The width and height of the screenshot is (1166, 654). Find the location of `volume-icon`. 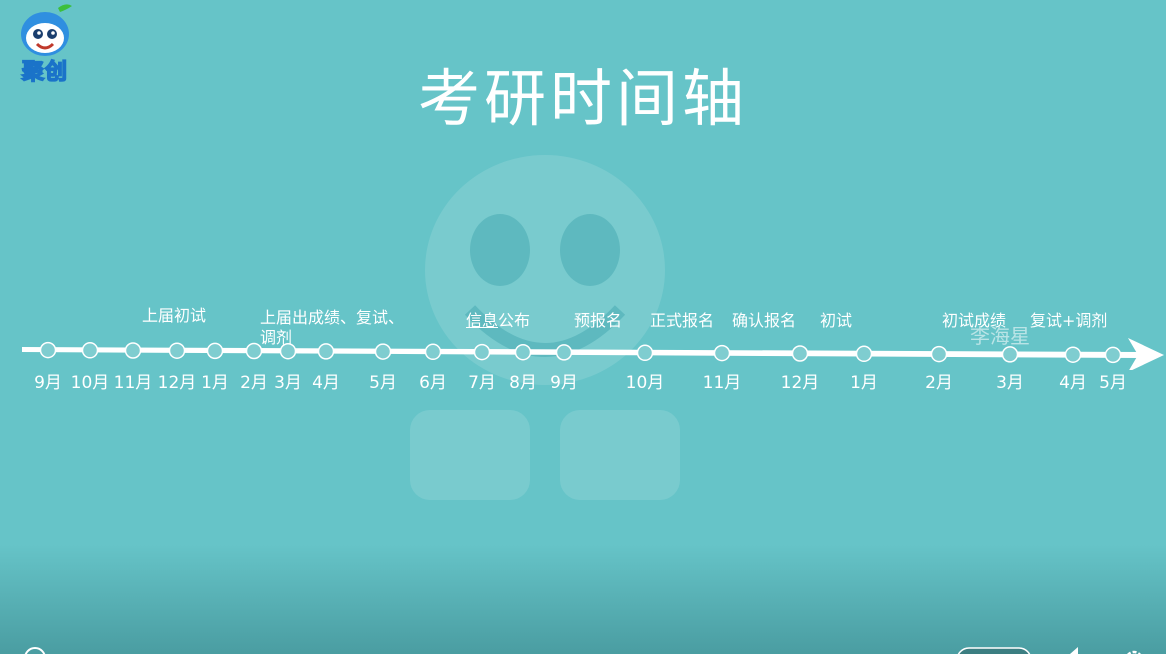

volume-icon is located at coordinates (1073, 649).